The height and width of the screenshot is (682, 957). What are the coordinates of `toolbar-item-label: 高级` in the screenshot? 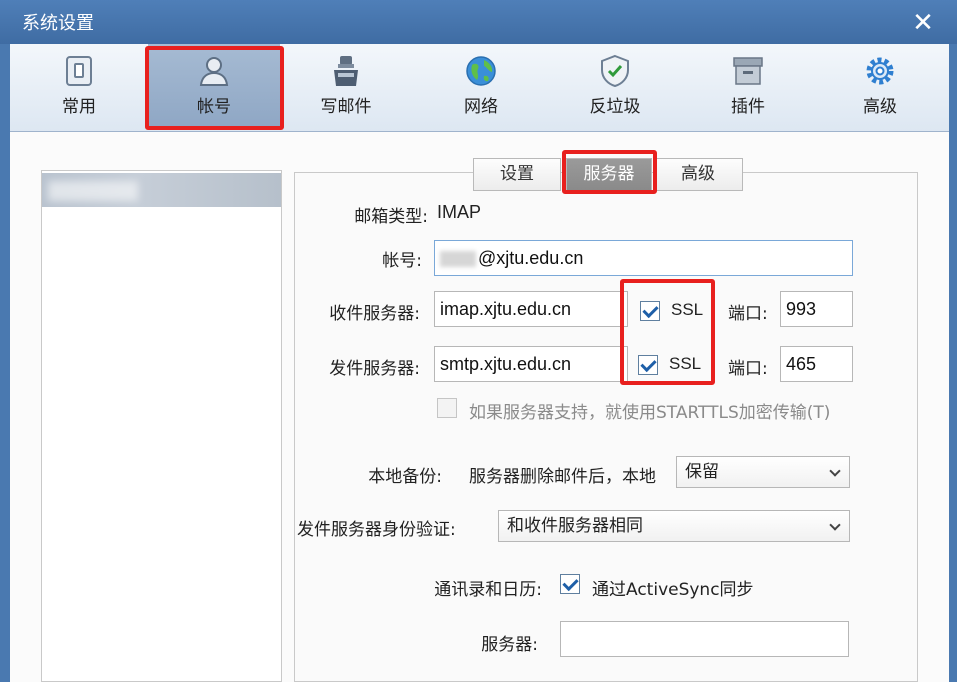 It's located at (880, 107).